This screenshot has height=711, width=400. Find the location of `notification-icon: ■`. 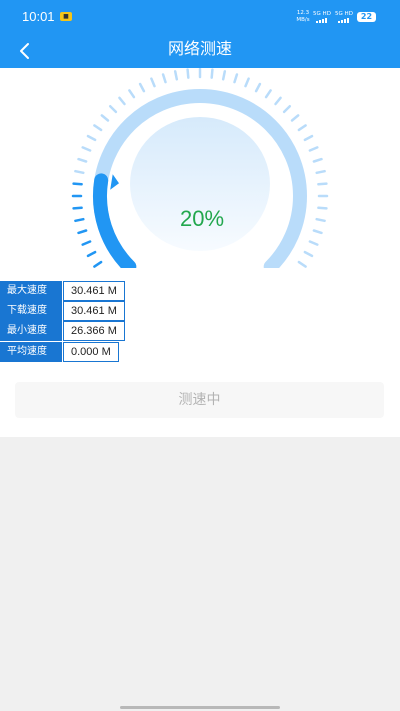

notification-icon: ■ is located at coordinates (66, 16).